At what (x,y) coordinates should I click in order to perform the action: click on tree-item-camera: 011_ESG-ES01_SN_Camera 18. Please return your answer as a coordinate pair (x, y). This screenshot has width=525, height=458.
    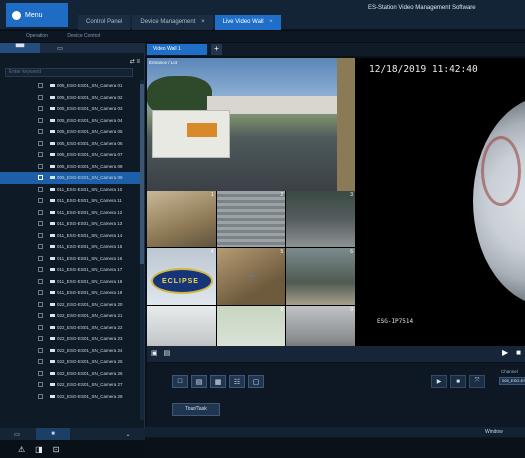
    Looking at the image, I should click on (70, 282).